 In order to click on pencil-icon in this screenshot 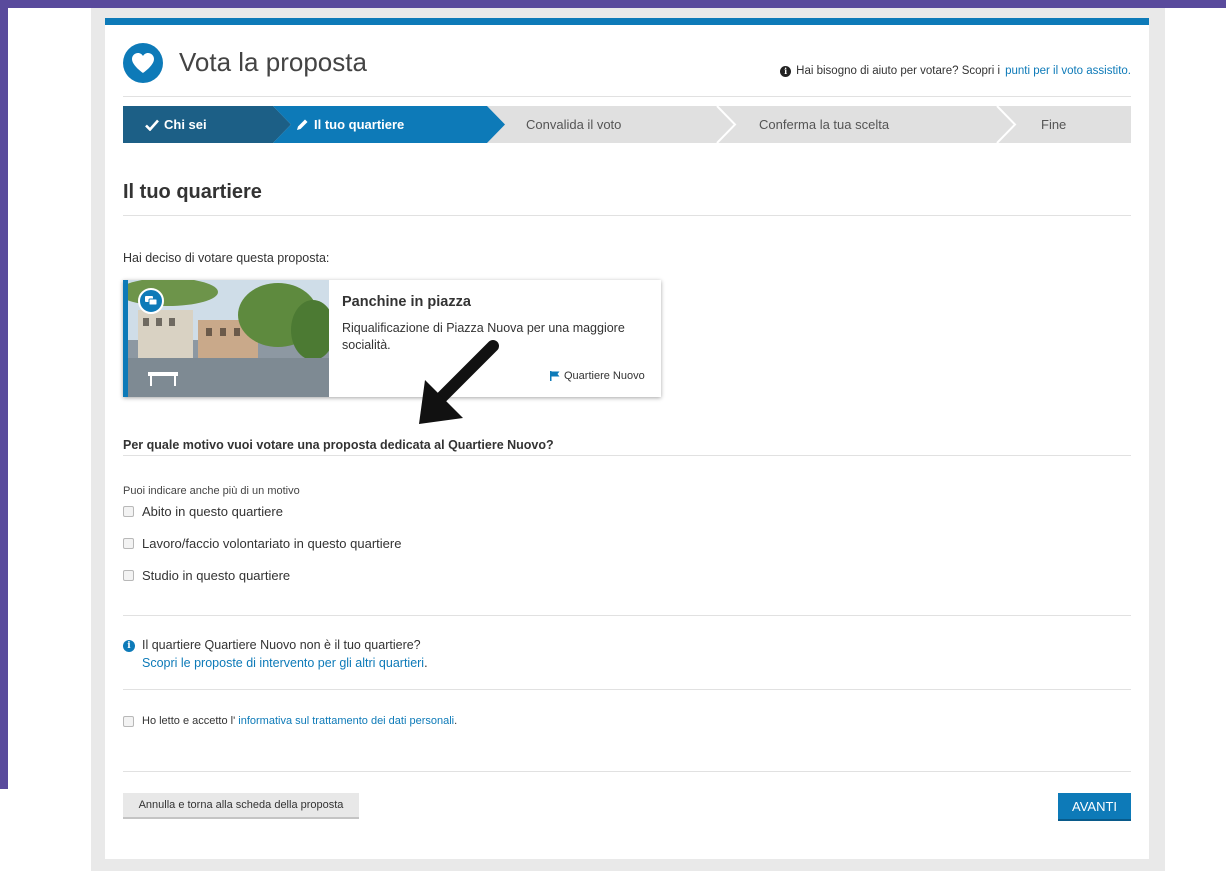, I will do `click(302, 124)`.